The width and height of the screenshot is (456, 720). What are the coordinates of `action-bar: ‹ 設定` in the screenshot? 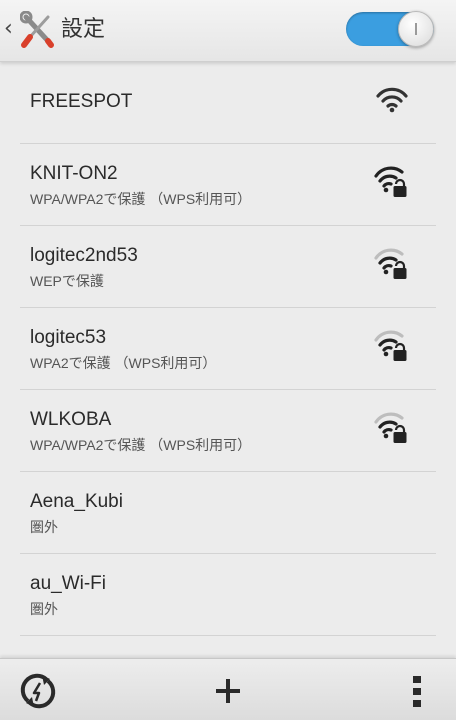 It's located at (228, 31).